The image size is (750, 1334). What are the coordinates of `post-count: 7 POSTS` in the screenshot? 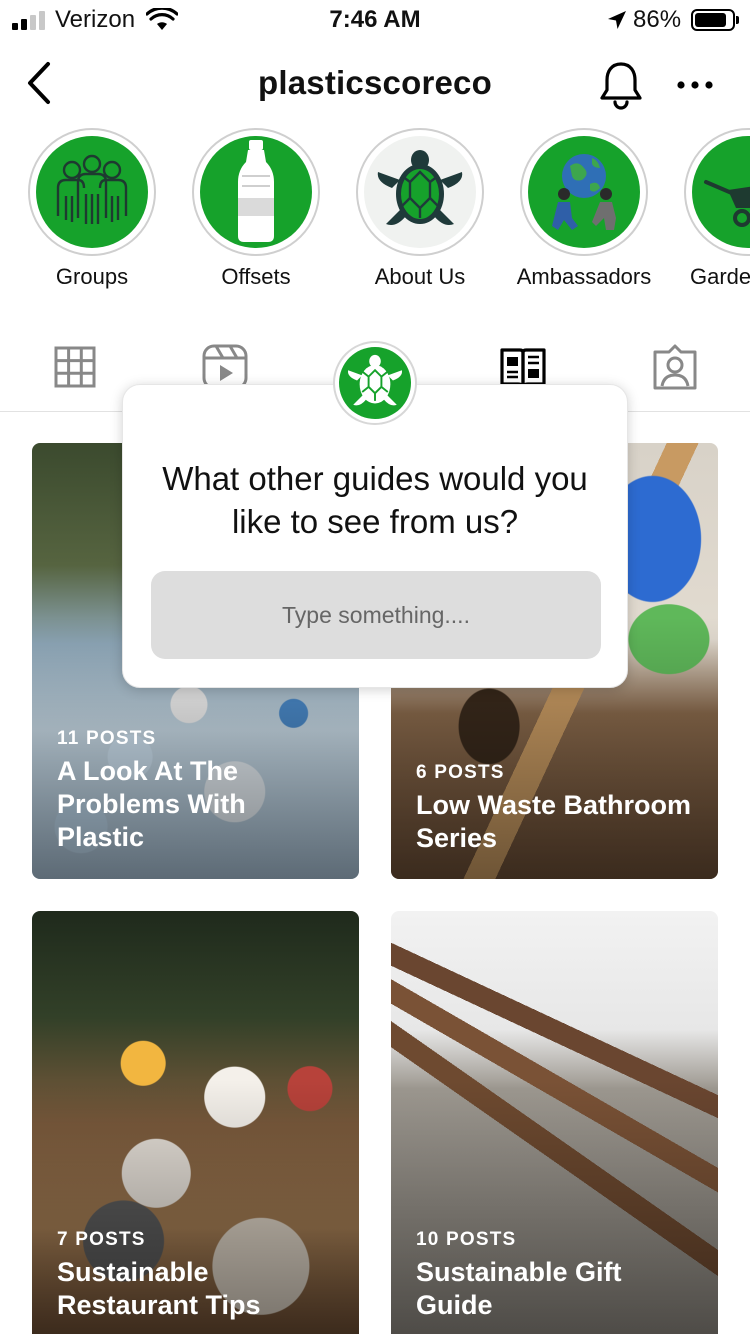 It's located at (101, 1239).